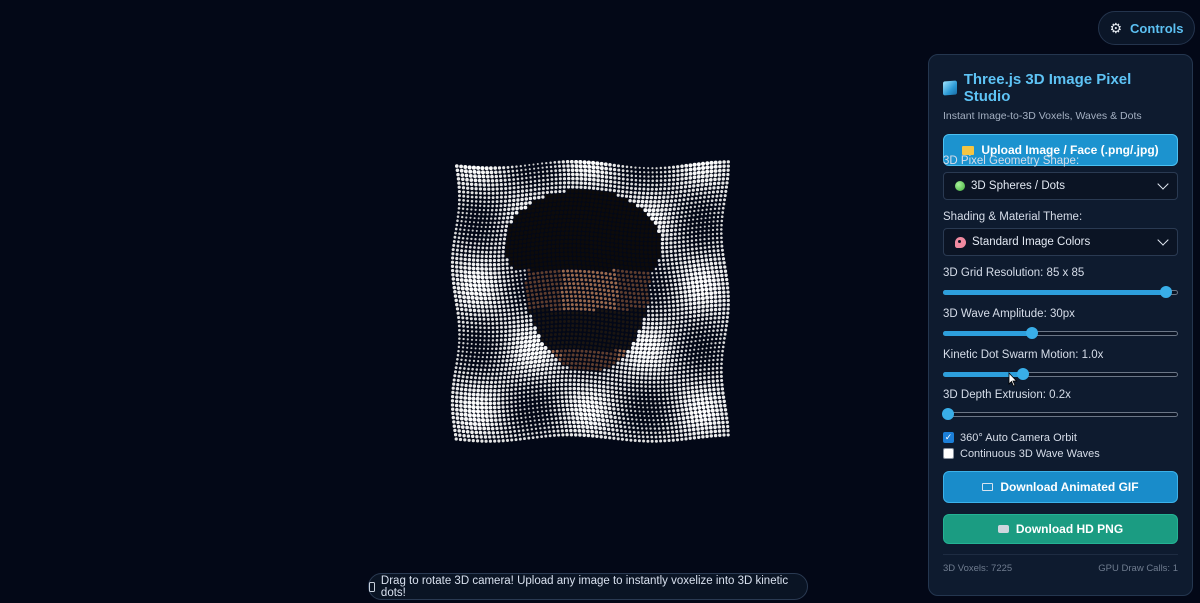 This screenshot has height=603, width=1200. I want to click on swarm-motion-slider, so click(1060, 374).